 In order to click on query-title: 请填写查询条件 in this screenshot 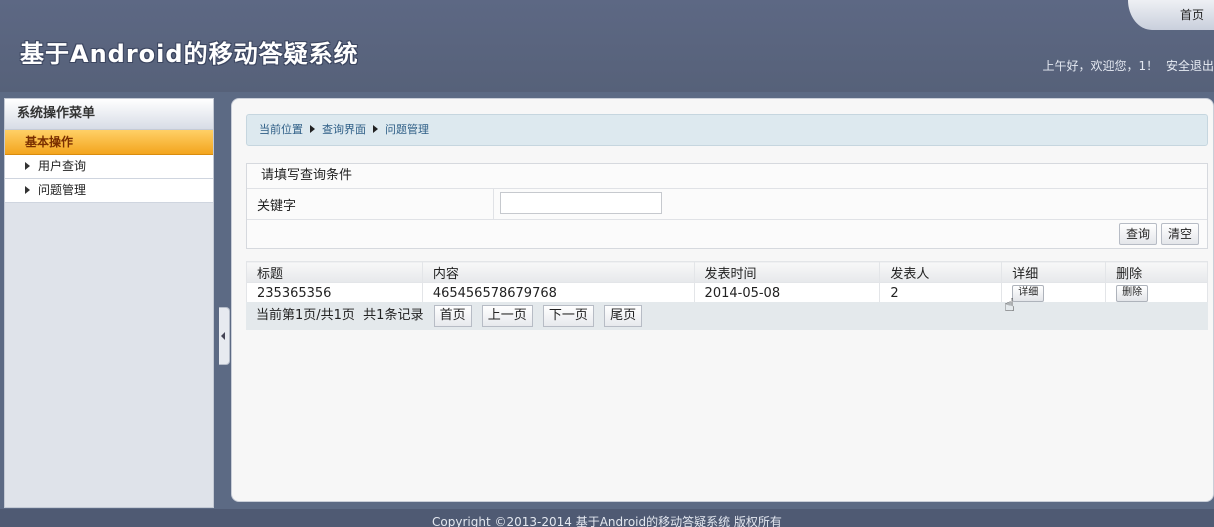, I will do `click(727, 176)`.